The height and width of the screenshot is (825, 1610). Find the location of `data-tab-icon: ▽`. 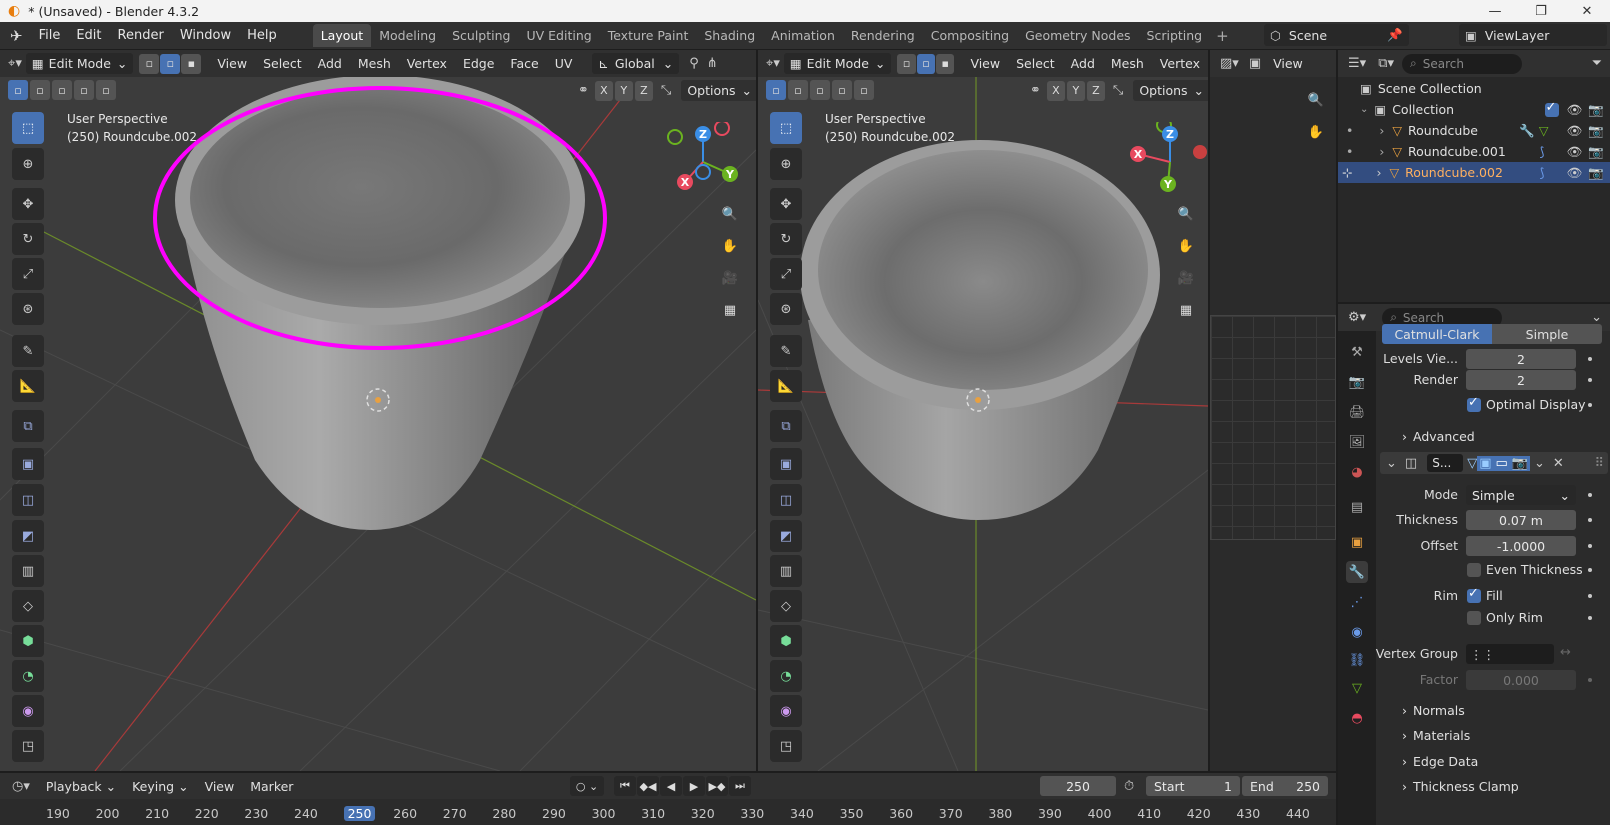

data-tab-icon: ▽ is located at coordinates (1357, 688).